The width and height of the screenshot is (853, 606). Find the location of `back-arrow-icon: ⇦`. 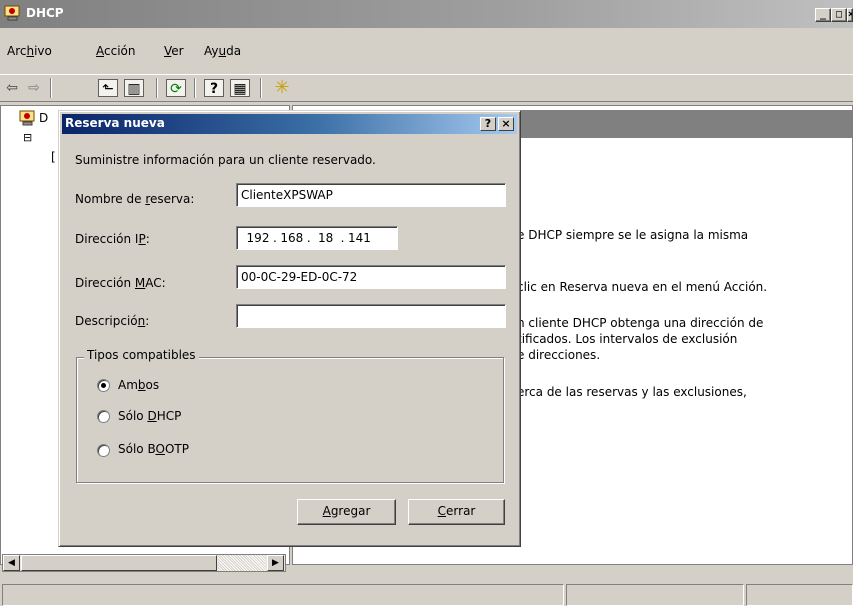

back-arrow-icon: ⇦ is located at coordinates (12, 88).